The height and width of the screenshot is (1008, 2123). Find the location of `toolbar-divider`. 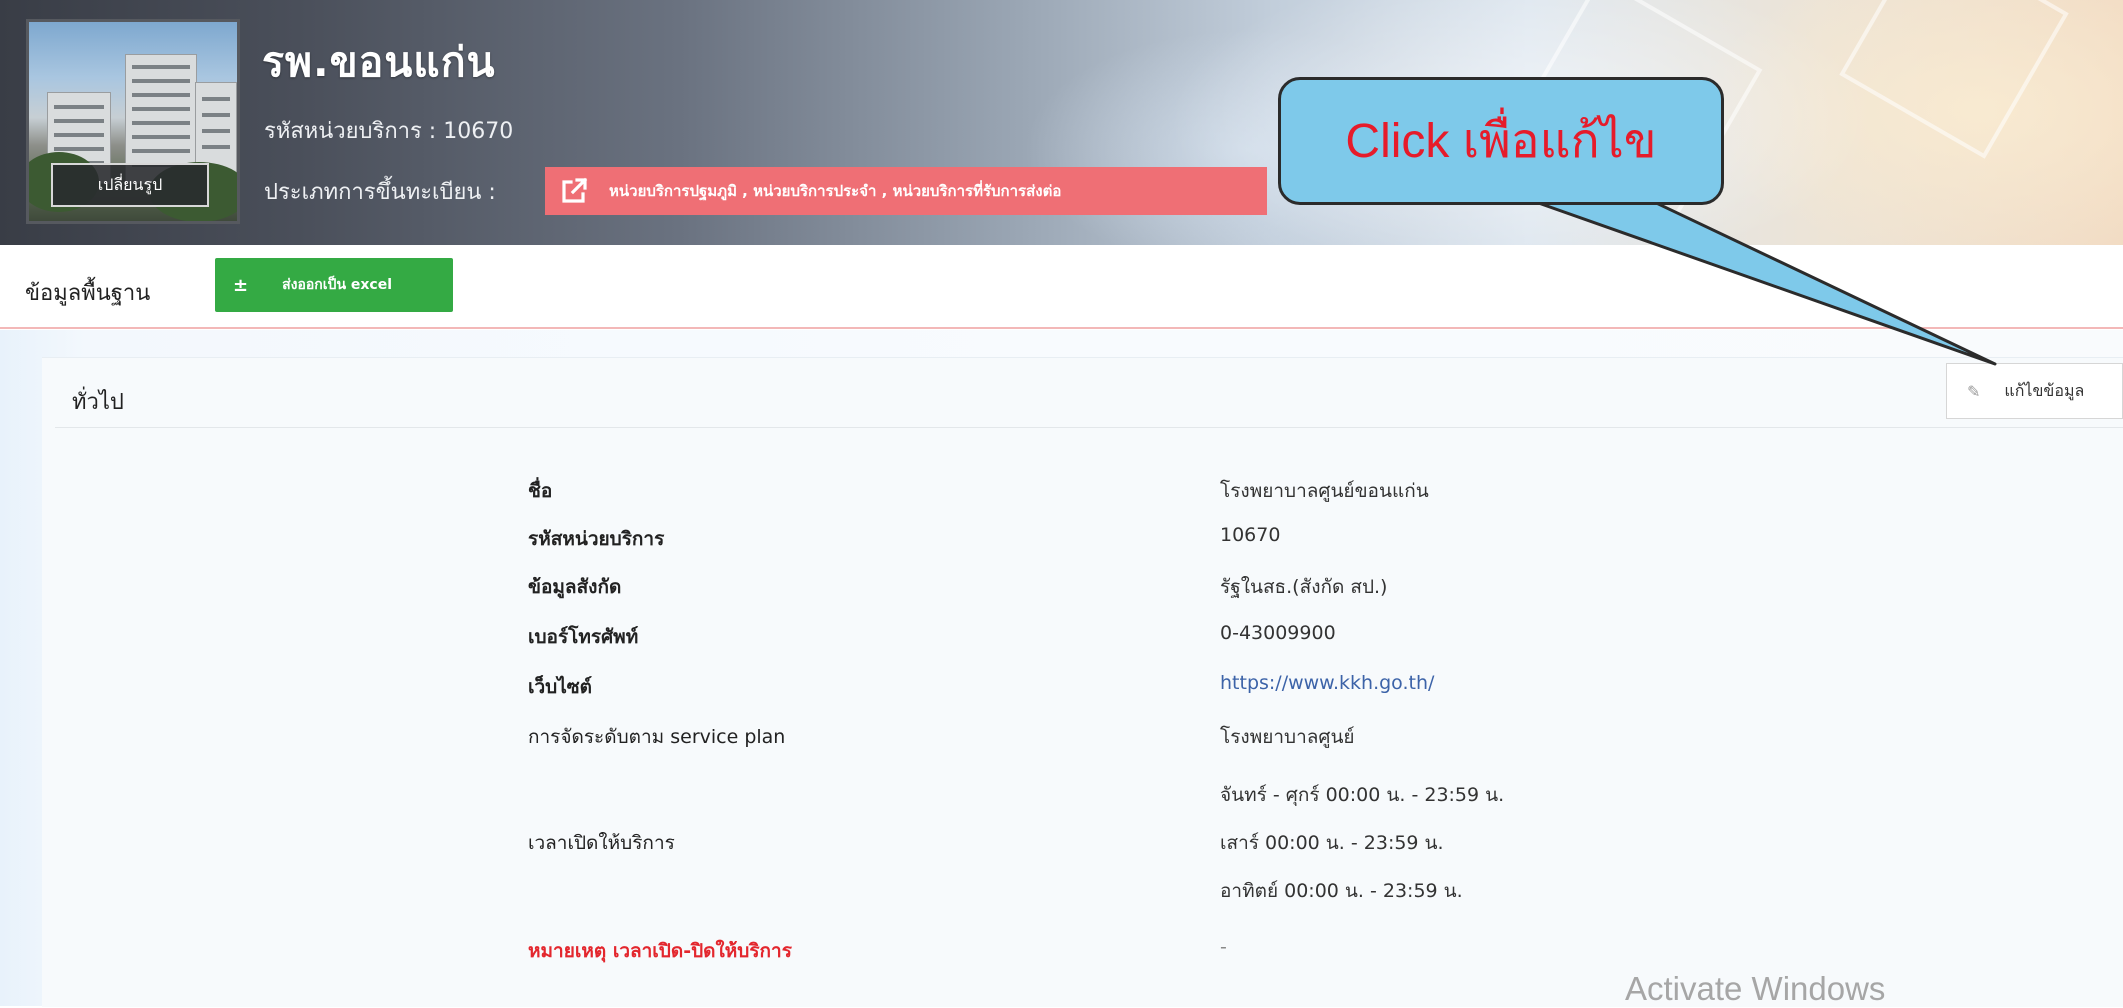

toolbar-divider is located at coordinates (1061, 328).